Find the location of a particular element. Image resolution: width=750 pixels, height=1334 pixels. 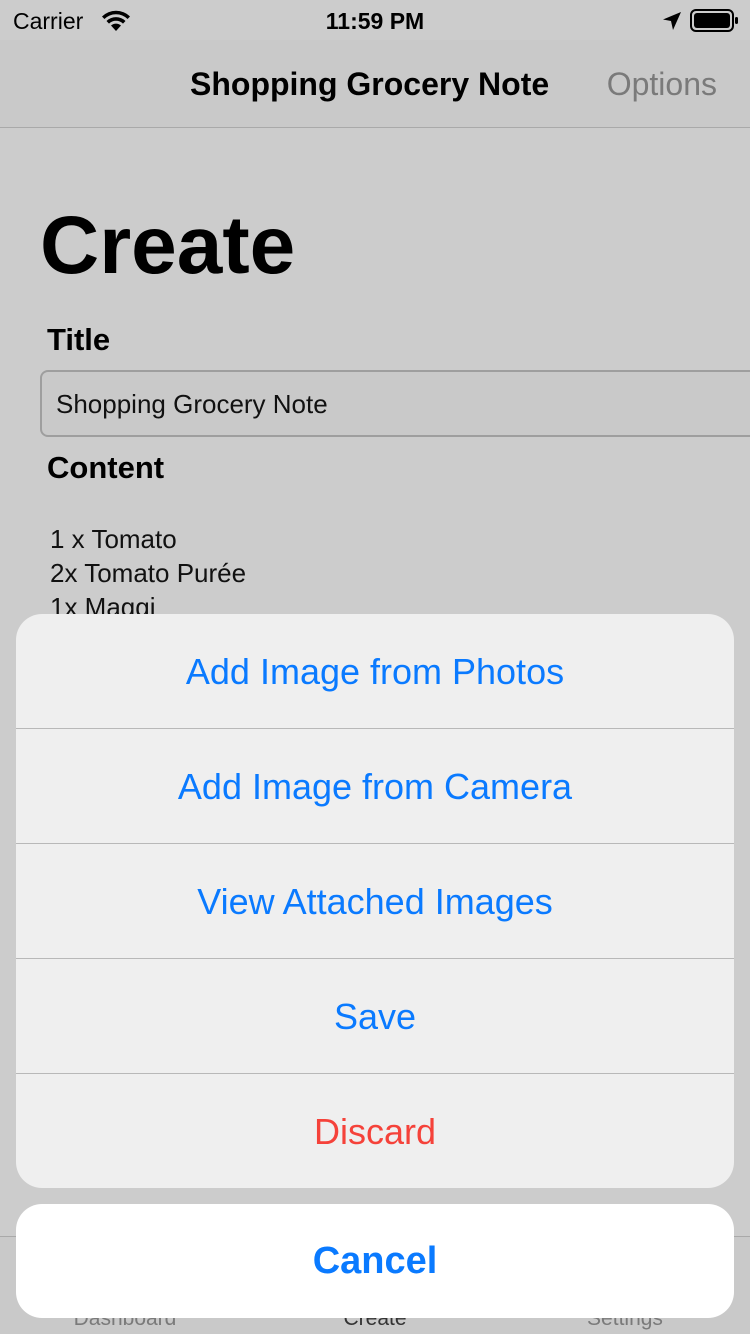

content-label: Content is located at coordinates (106, 467).